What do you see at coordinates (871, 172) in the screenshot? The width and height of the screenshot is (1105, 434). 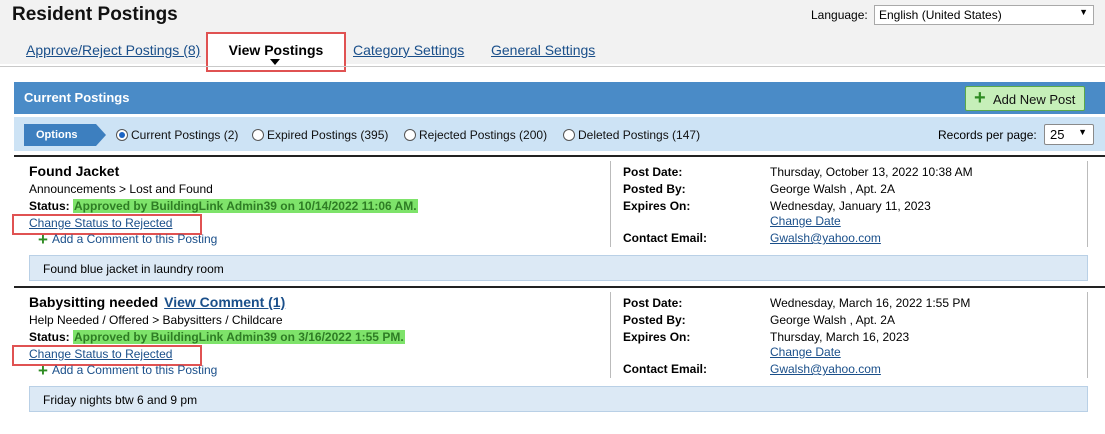 I see `post-date-value: Thursday, October 13, 2022 10:38 AM` at bounding box center [871, 172].